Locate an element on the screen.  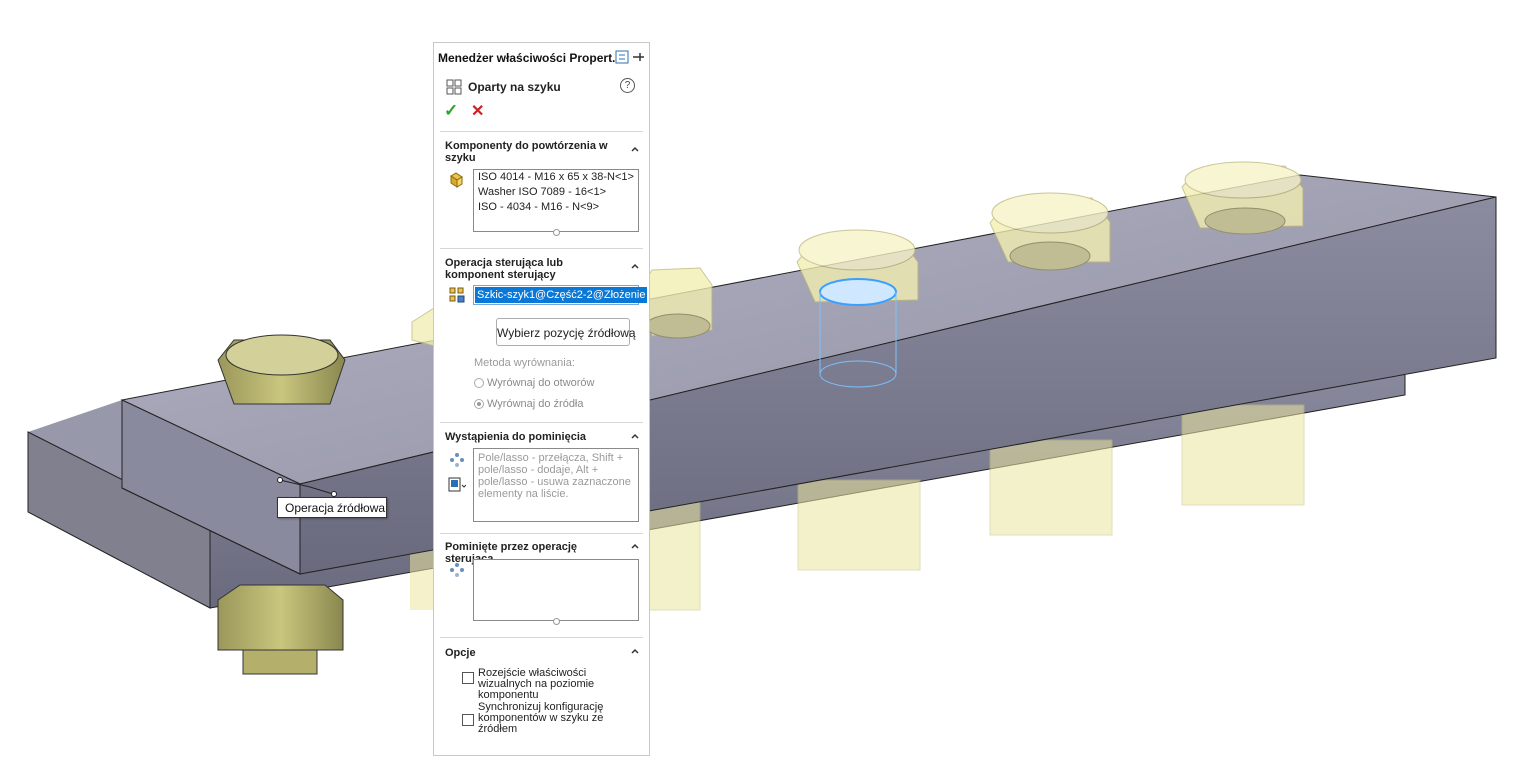
expand-panel-icon is located at coordinates (622, 57).